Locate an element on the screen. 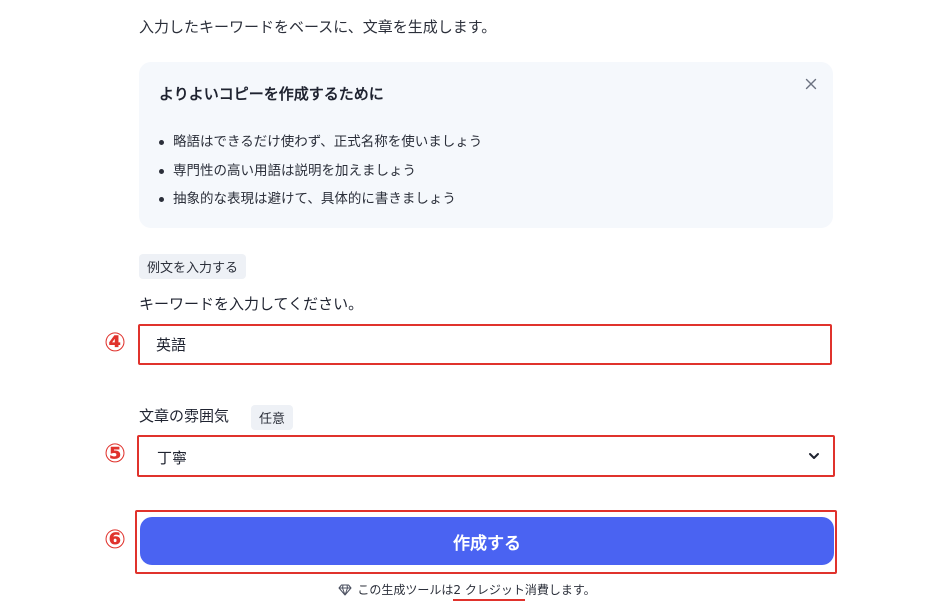  tips-title: よりよいコピーを作成するために is located at coordinates (271, 94).